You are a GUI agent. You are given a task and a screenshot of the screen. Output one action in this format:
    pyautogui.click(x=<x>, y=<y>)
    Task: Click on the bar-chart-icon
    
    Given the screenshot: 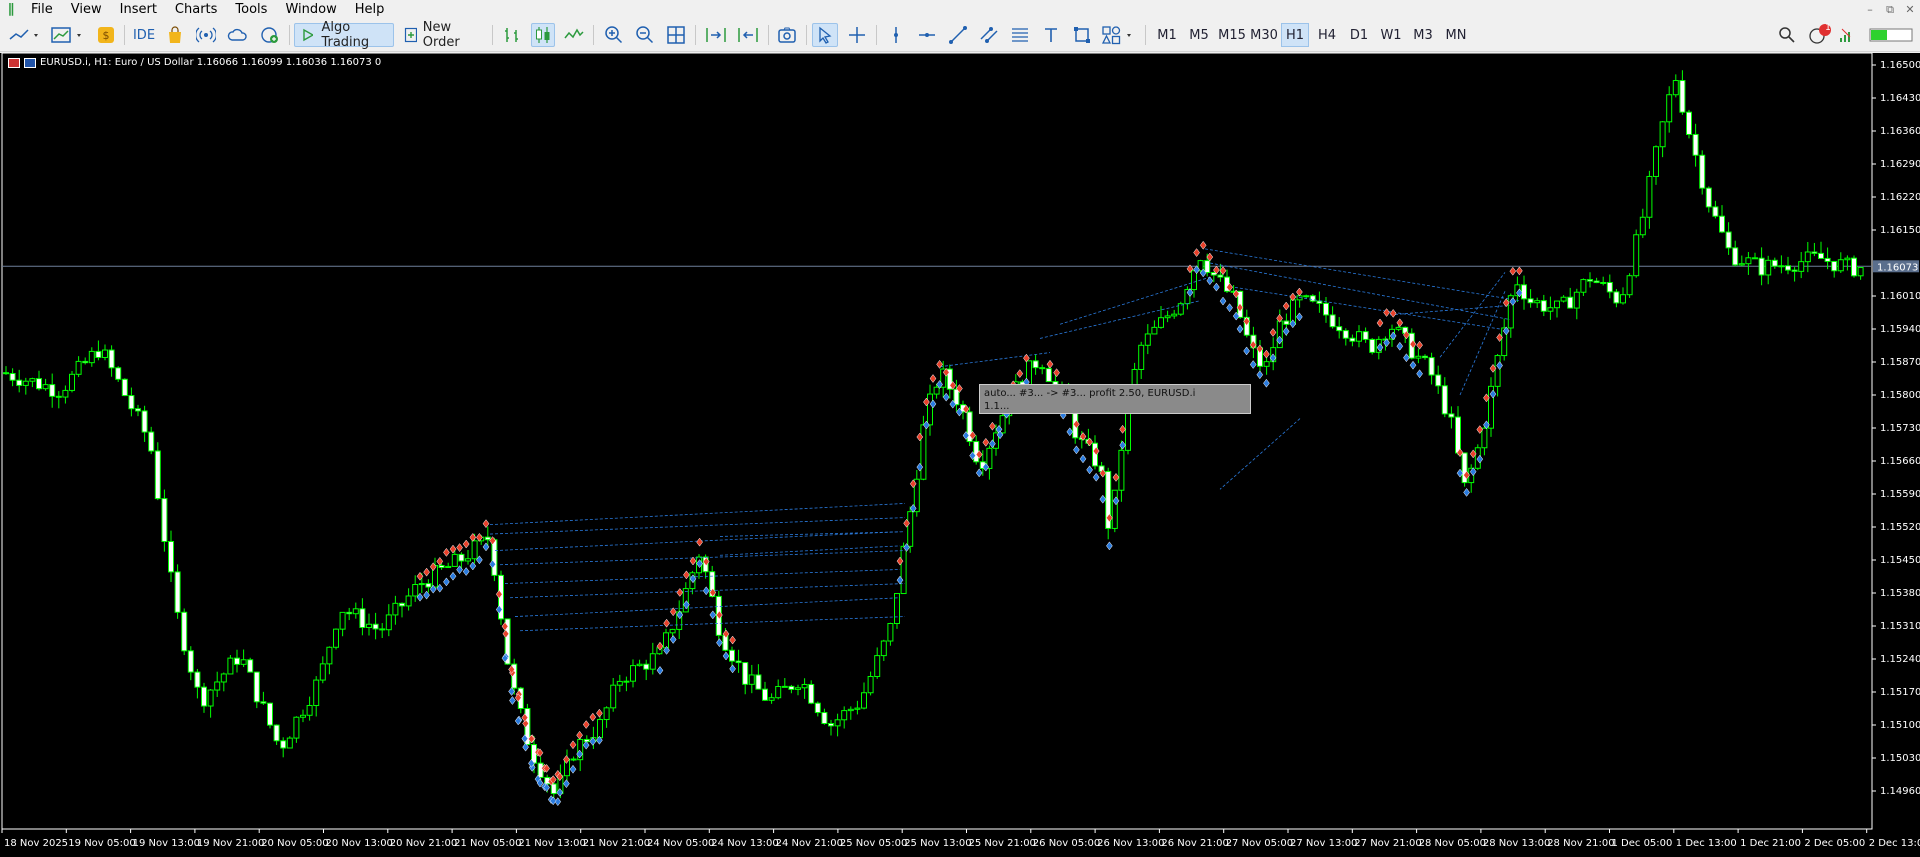 What is the action you would take?
    pyautogui.click(x=512, y=35)
    